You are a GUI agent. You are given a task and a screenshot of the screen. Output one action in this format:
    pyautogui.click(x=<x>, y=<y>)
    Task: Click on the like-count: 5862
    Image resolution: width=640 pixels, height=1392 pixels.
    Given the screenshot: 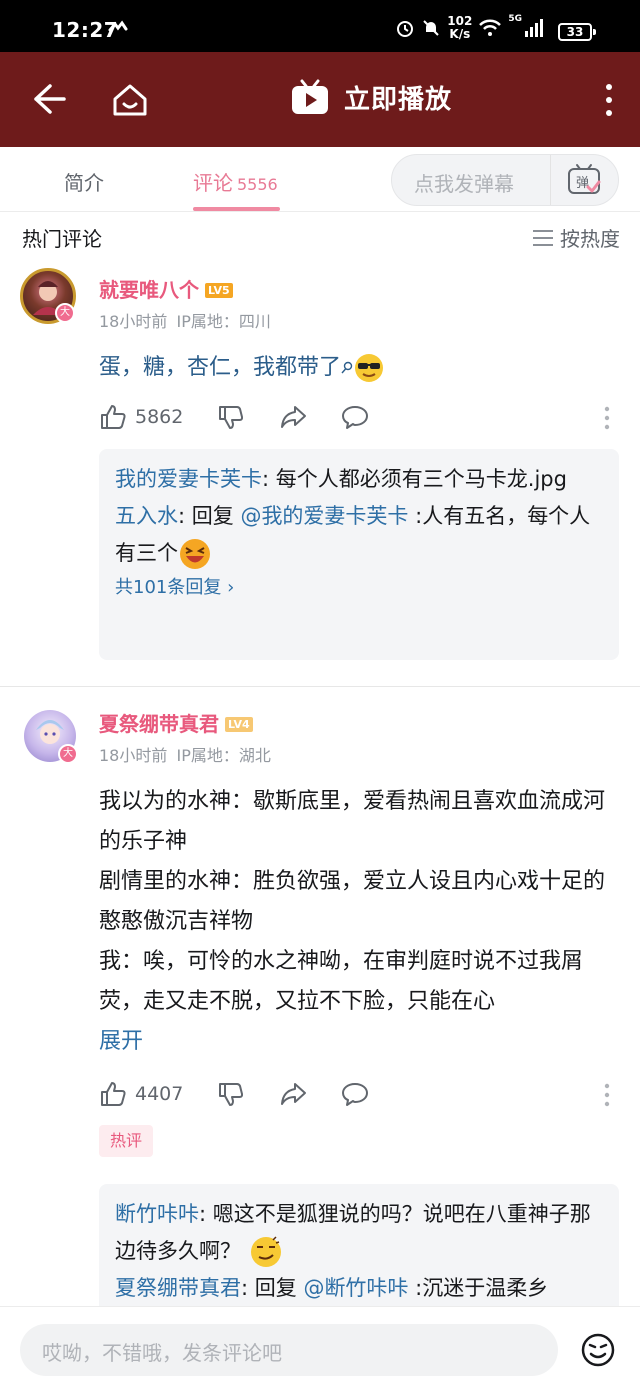 What is the action you would take?
    pyautogui.click(x=159, y=417)
    